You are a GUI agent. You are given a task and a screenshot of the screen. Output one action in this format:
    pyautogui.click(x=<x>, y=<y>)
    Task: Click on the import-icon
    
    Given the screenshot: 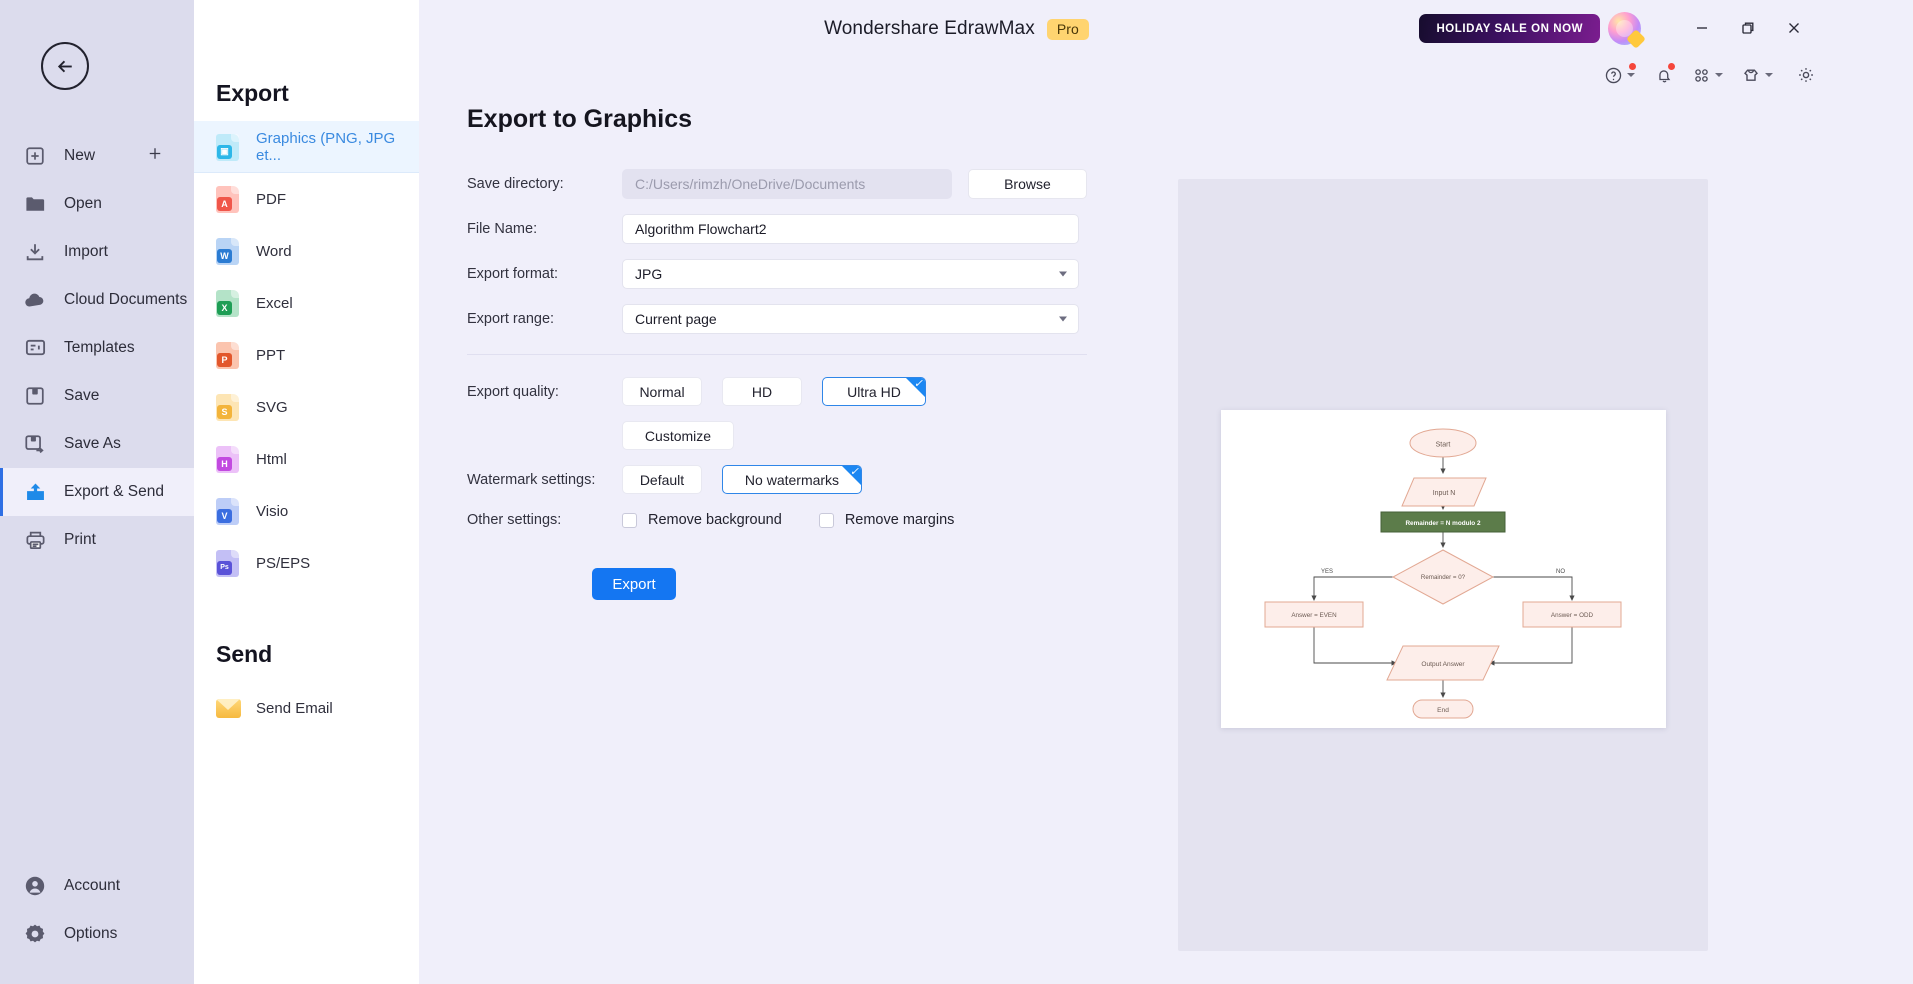 What is the action you would take?
    pyautogui.click(x=35, y=252)
    